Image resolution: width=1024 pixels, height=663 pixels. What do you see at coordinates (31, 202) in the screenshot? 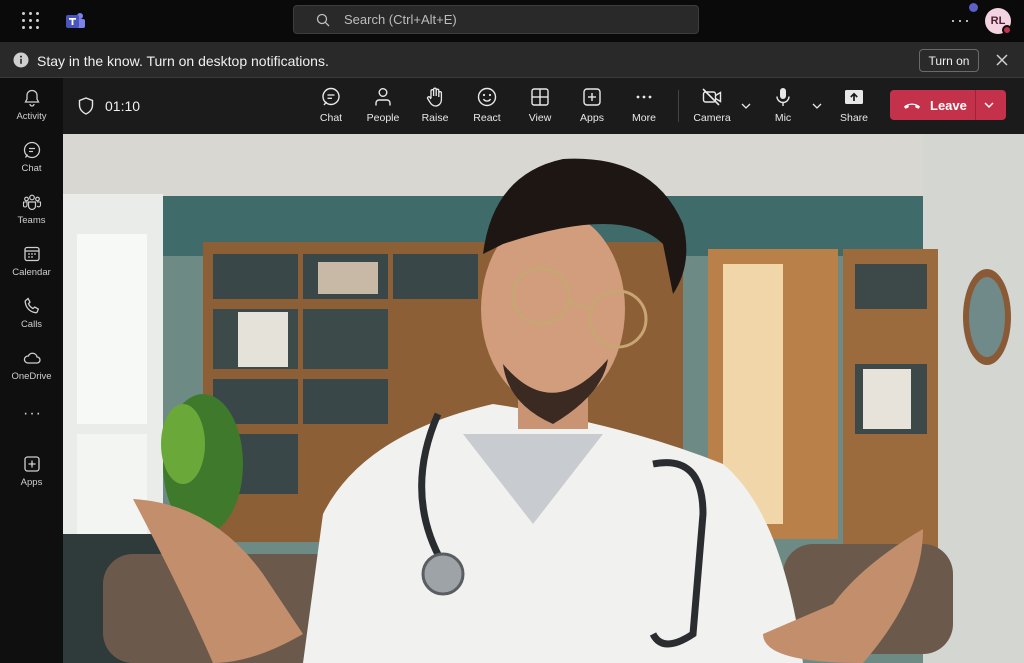
I see `teams-icon` at bounding box center [31, 202].